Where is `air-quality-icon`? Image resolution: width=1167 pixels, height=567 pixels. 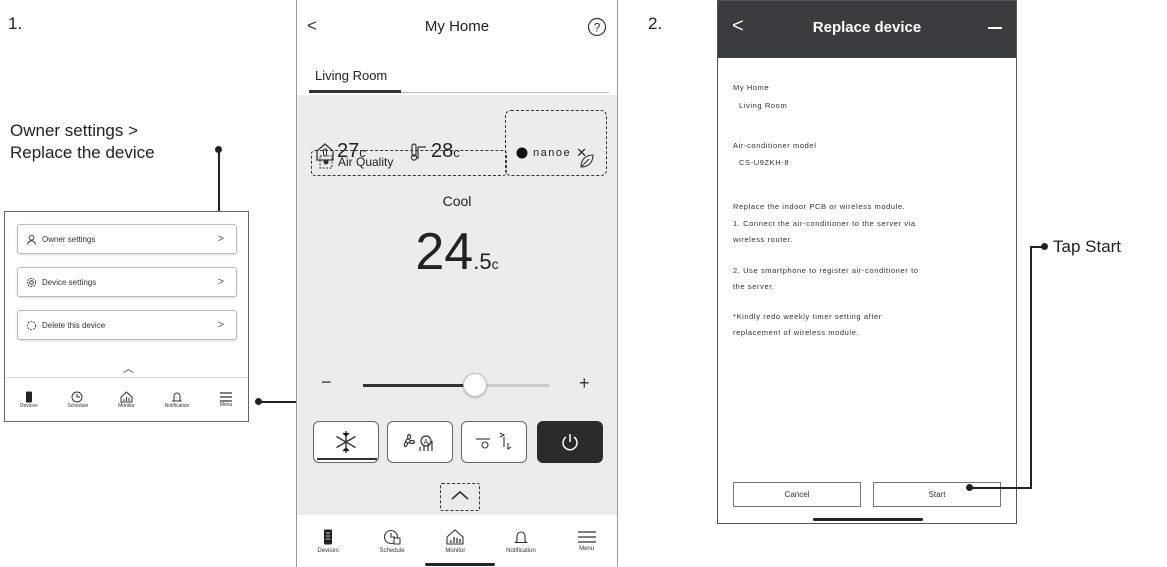
air-quality-icon is located at coordinates (326, 162).